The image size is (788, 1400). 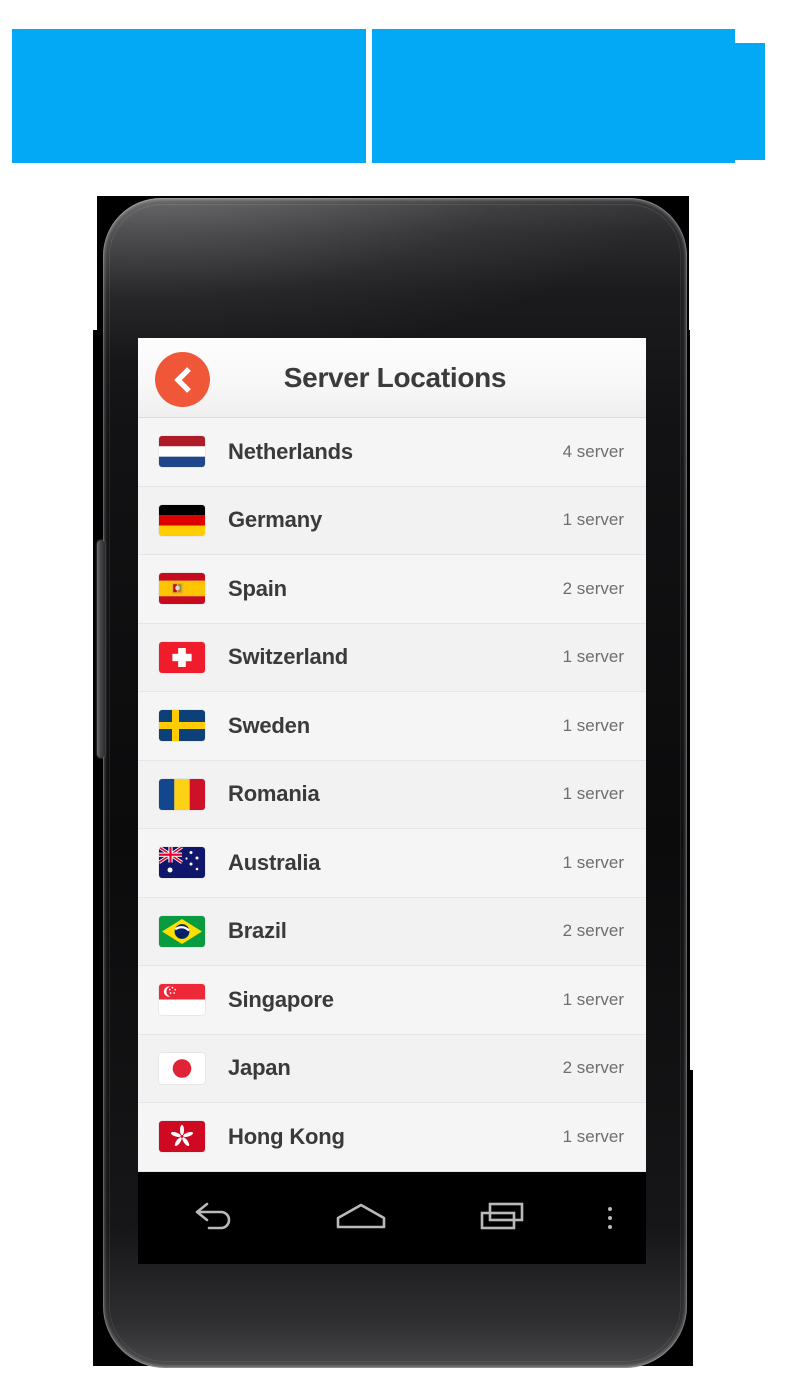 What do you see at coordinates (274, 862) in the screenshot?
I see `country-name: Australia` at bounding box center [274, 862].